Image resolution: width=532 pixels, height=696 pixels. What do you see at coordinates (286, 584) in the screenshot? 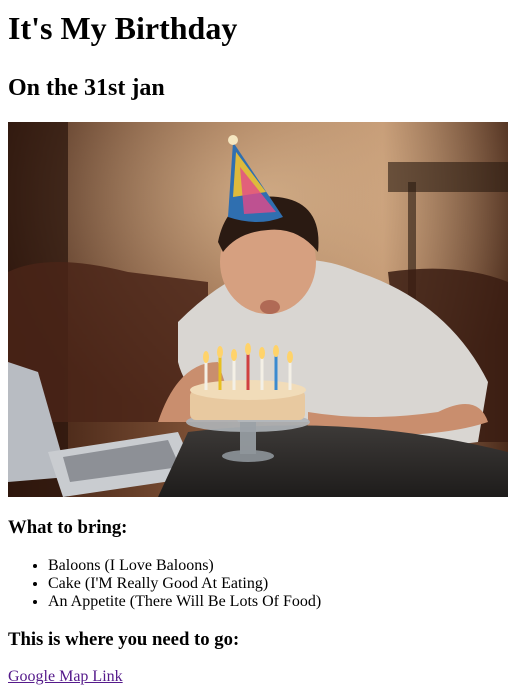
I see `list-item: Cake (I'M Really Good At Eating)` at bounding box center [286, 584].